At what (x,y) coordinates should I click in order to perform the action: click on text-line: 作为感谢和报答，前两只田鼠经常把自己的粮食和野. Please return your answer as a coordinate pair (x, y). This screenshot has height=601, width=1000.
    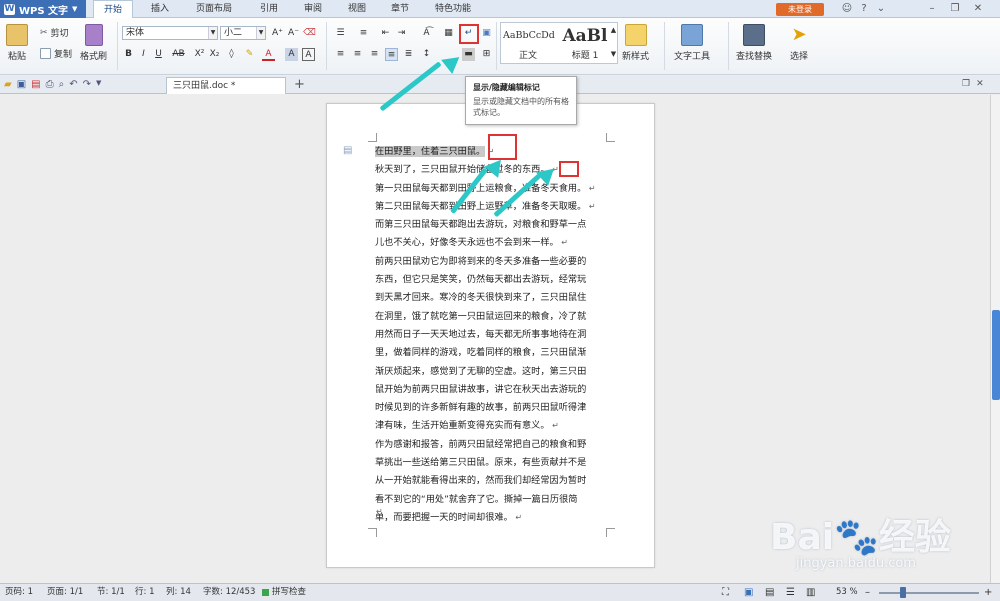
    Looking at the image, I should click on (495, 445).